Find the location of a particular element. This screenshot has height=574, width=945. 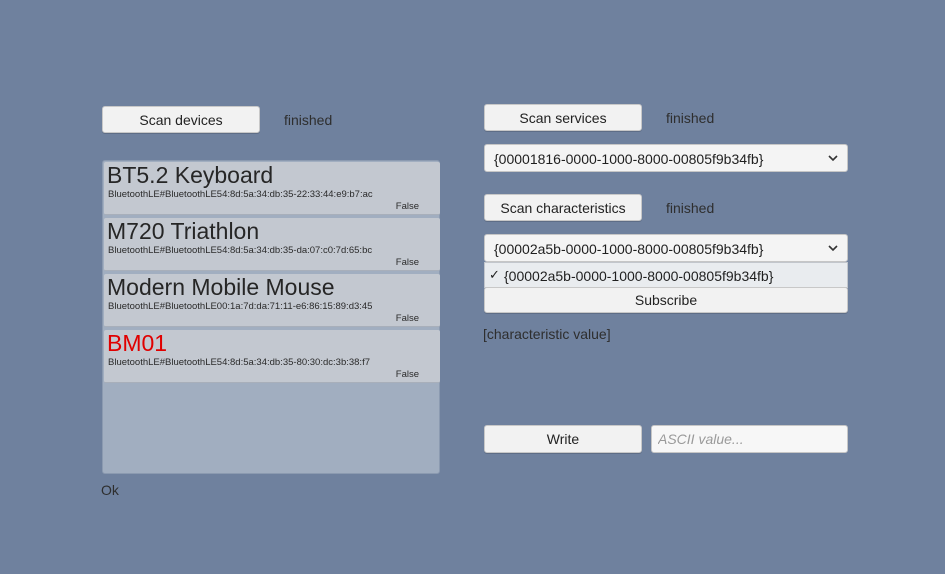

characteristic-dropdown: {00002a5b-0000-1000-8000-00805f9b34fb} is located at coordinates (666, 248).